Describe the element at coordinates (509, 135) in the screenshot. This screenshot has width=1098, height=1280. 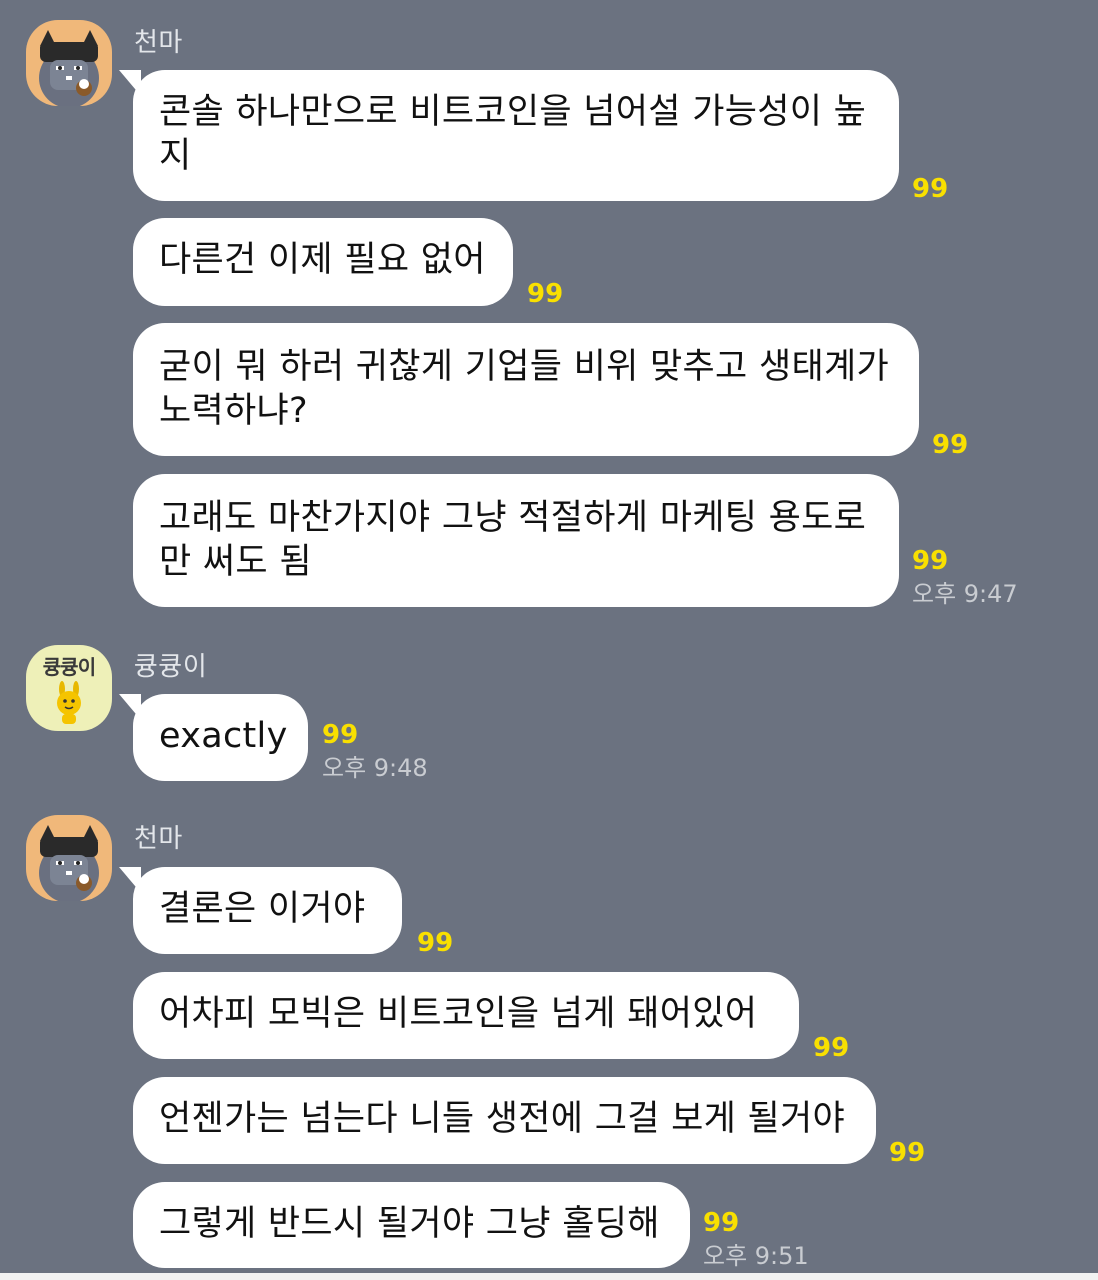
I see `message-bubble: 콘솔 하나만으로 비트코인을 넘어설 가능성이 높 지` at that location.